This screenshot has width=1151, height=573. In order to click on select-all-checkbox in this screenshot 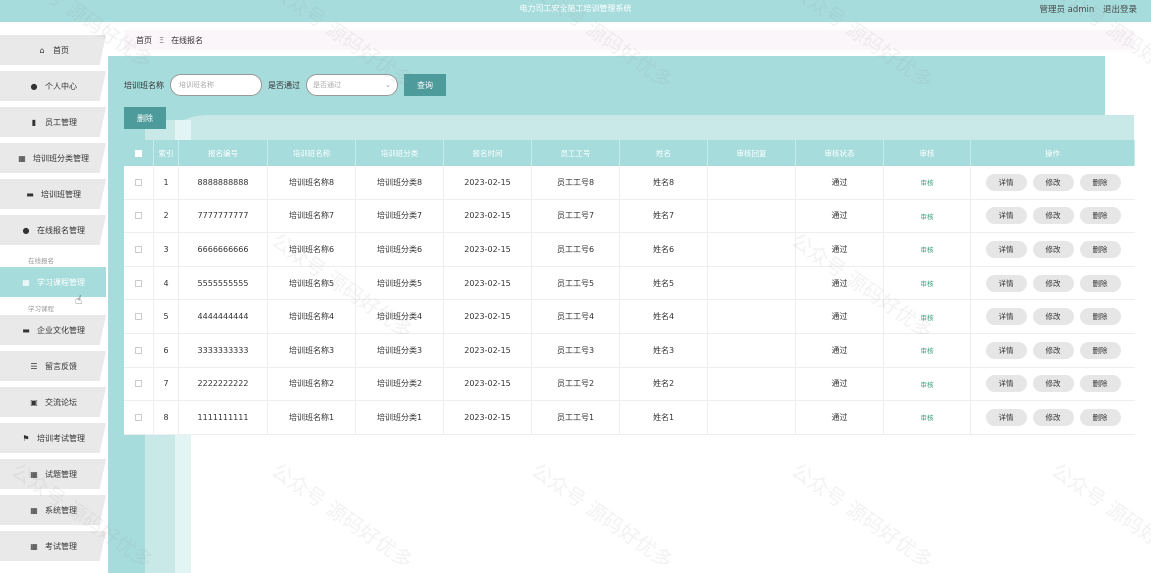, I will do `click(139, 153)`.